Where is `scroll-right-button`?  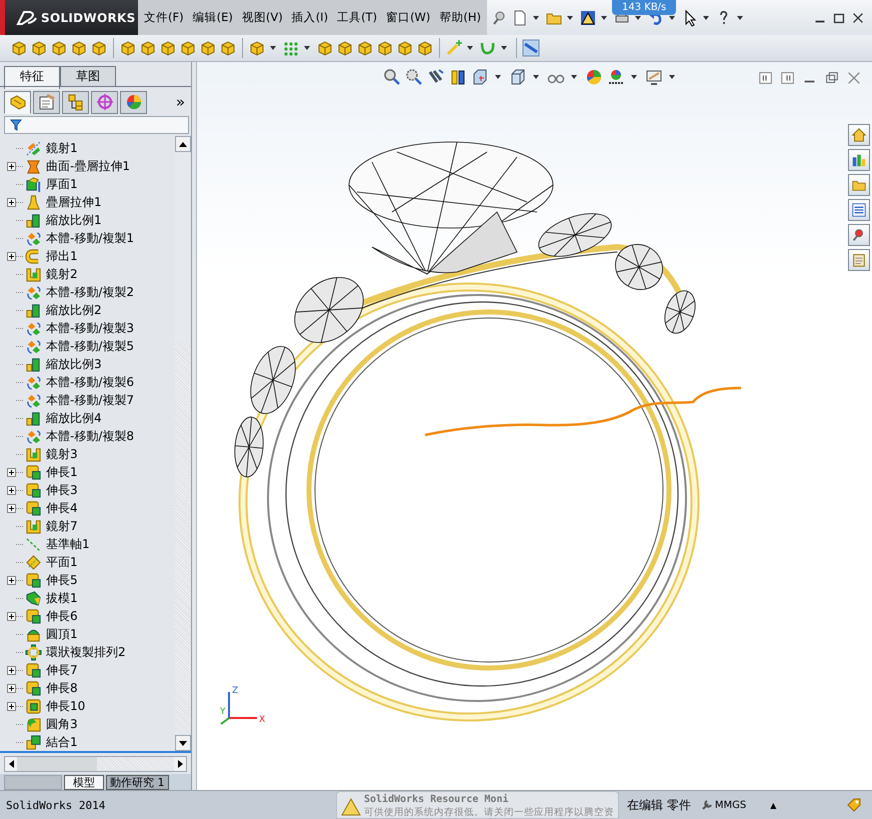 scroll-right-button is located at coordinates (180, 764).